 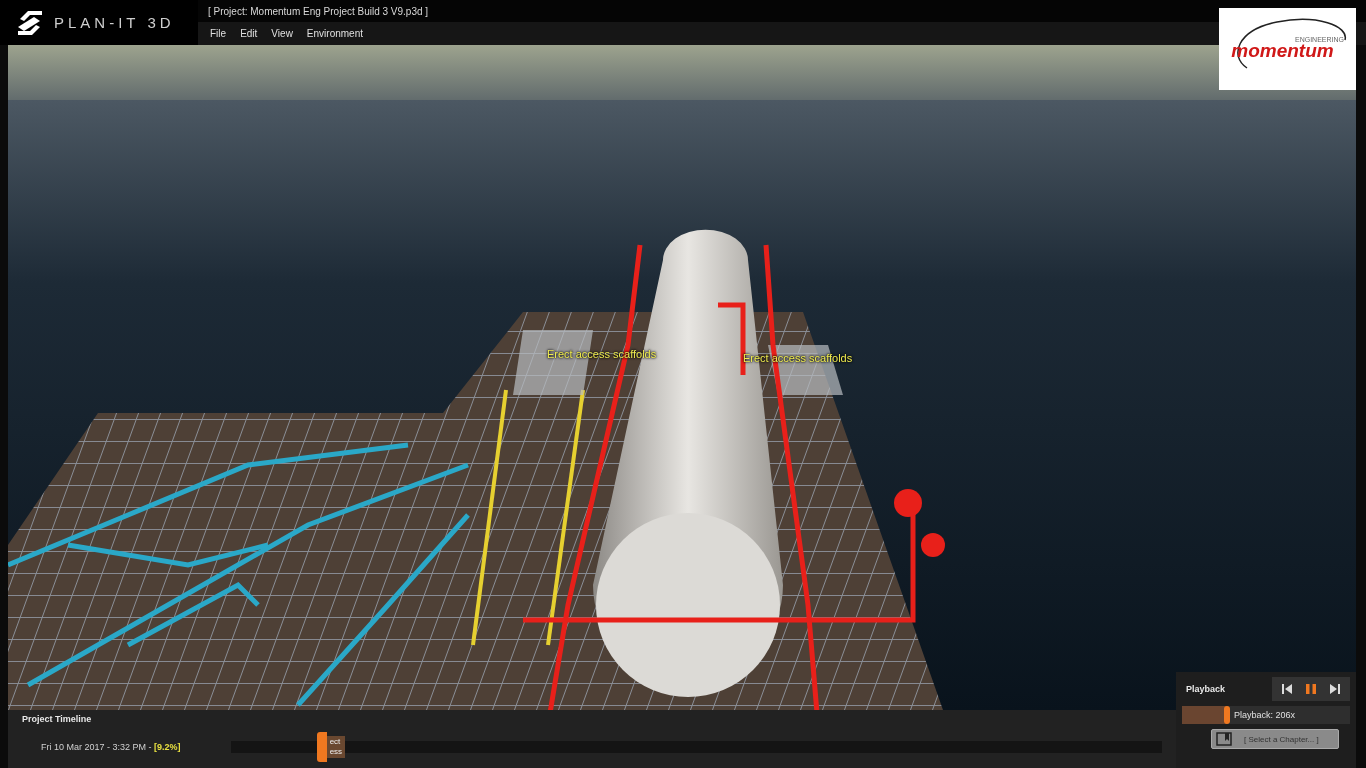 I want to click on playback-speed-slider: Playback: 206x, so click(x=1266, y=715).